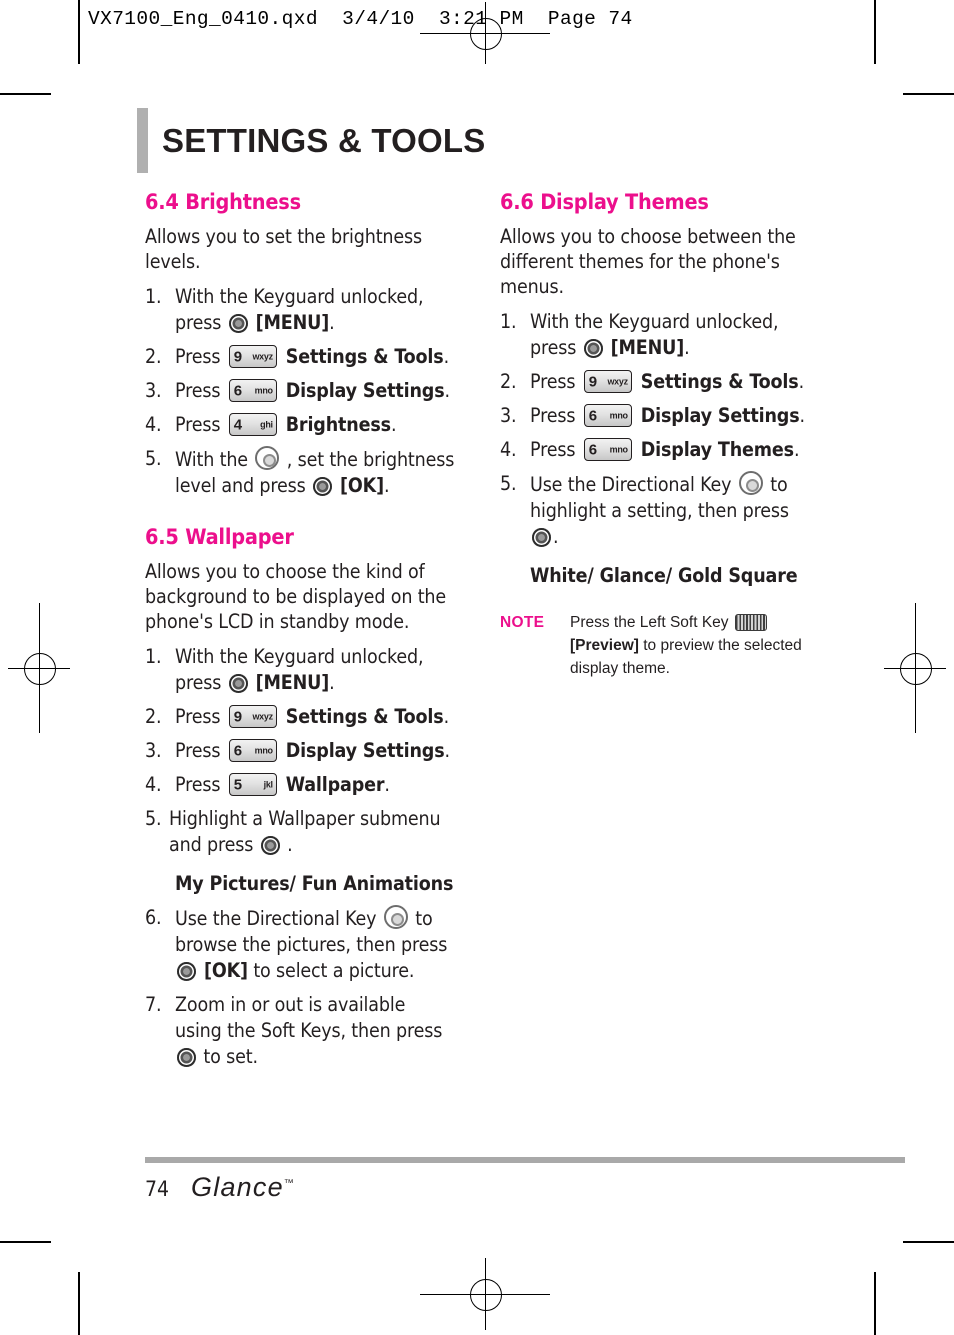  What do you see at coordinates (266, 424) in the screenshot?
I see `phone-key-letters: ghi` at bounding box center [266, 424].